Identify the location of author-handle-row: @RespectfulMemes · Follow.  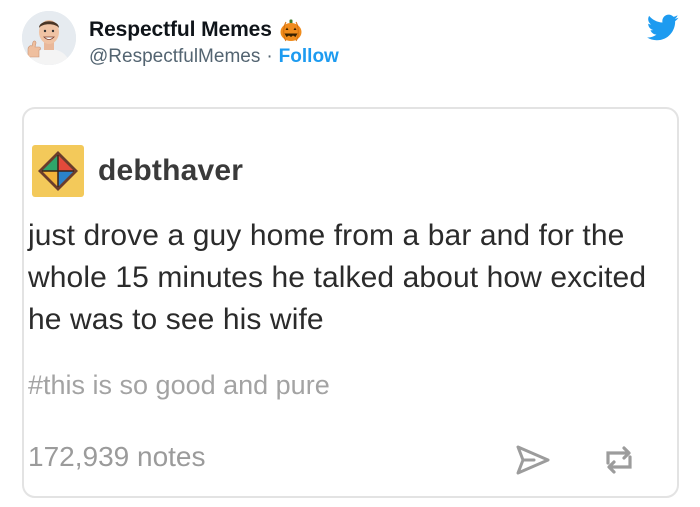
(214, 57).